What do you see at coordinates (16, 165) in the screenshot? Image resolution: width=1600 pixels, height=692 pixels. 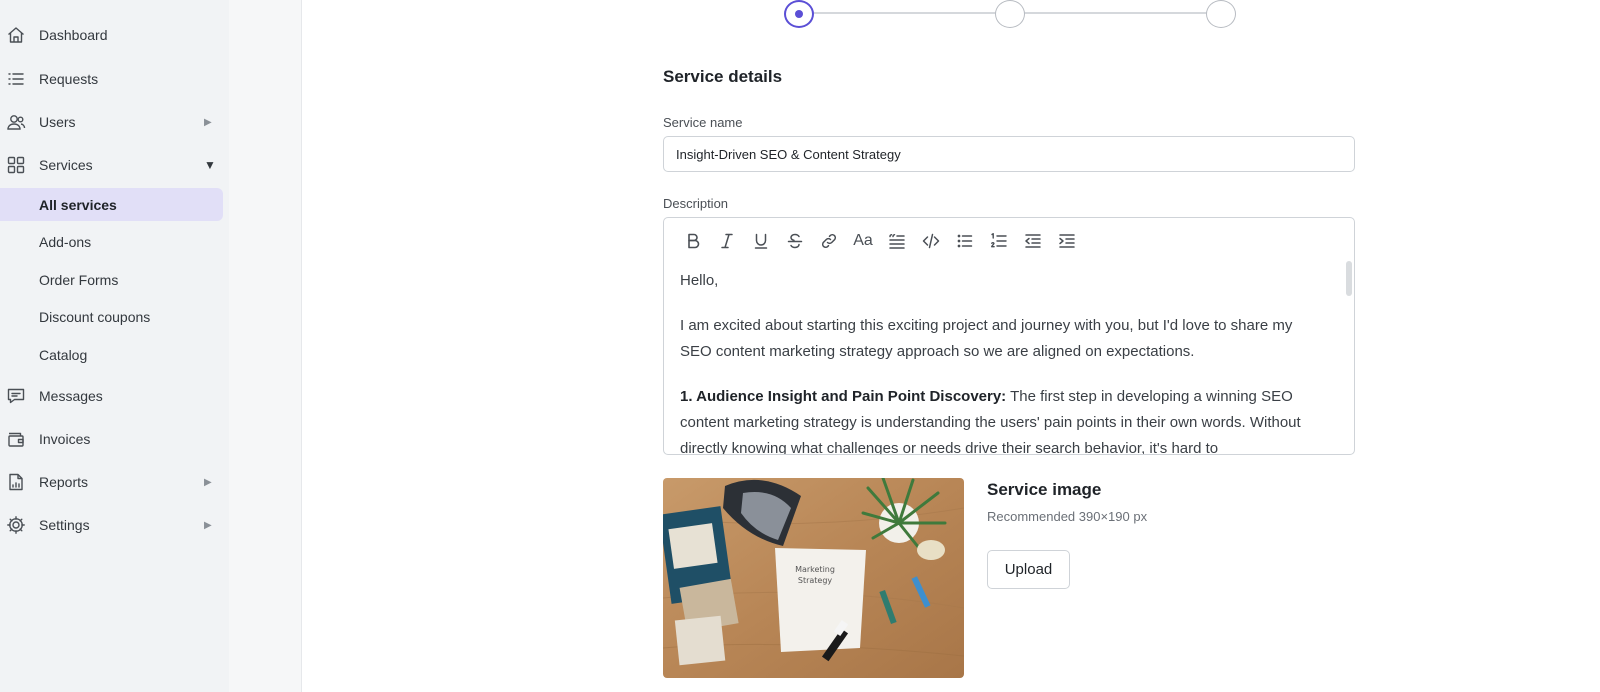 I see `grid-icon` at bounding box center [16, 165].